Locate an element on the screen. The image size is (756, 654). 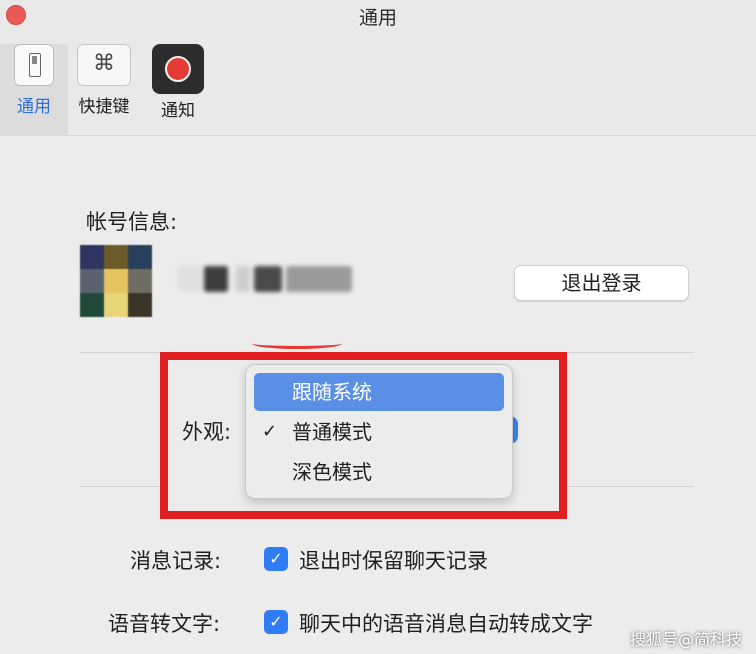
voice-to-text-checkbox: ✓ is located at coordinates (276, 622).